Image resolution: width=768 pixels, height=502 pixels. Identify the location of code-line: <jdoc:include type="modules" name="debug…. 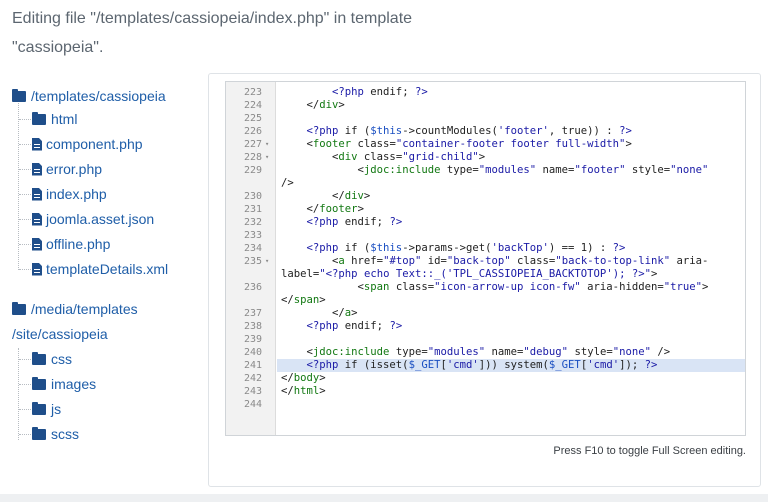
(512, 352).